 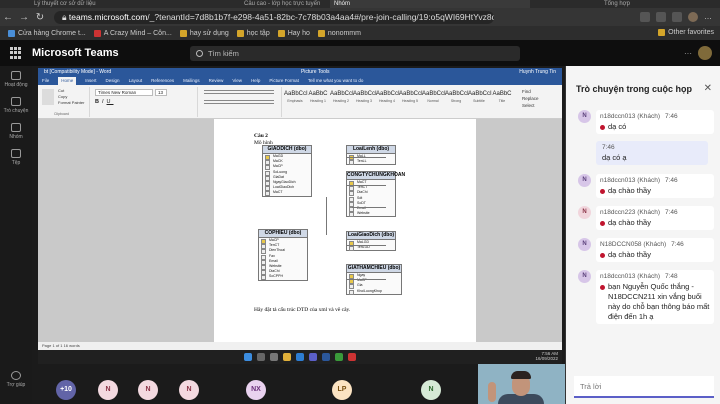 I want to click on style-heading-1: AaBbC Heading 1, so click(x=318, y=97).